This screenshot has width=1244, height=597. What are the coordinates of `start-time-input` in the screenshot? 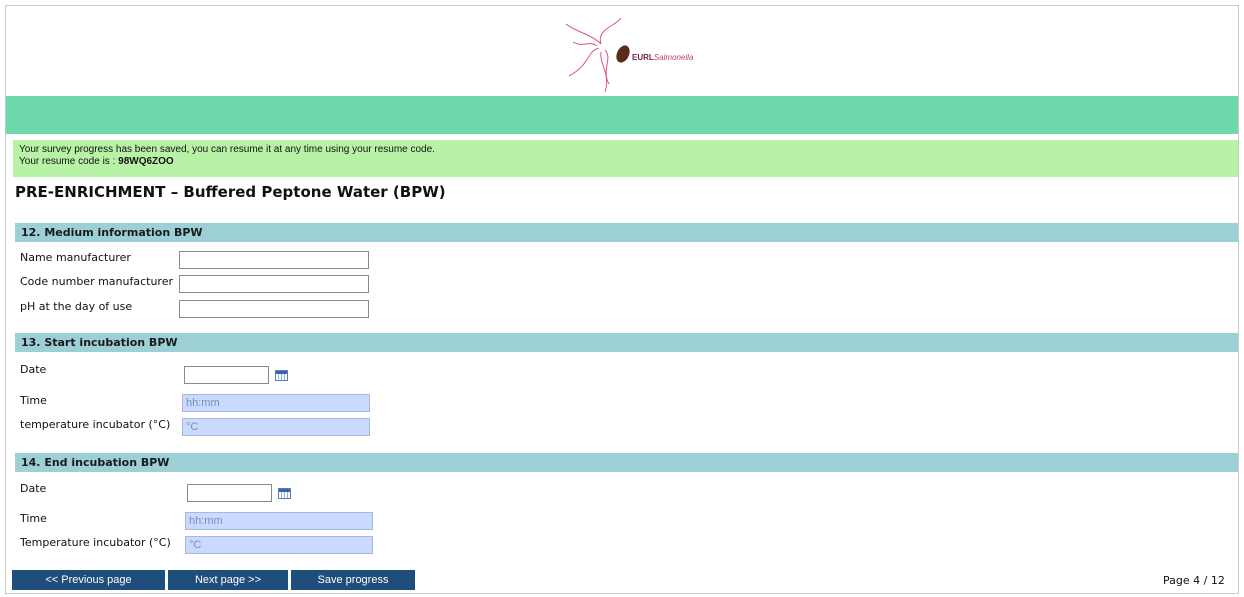 It's located at (276, 403).